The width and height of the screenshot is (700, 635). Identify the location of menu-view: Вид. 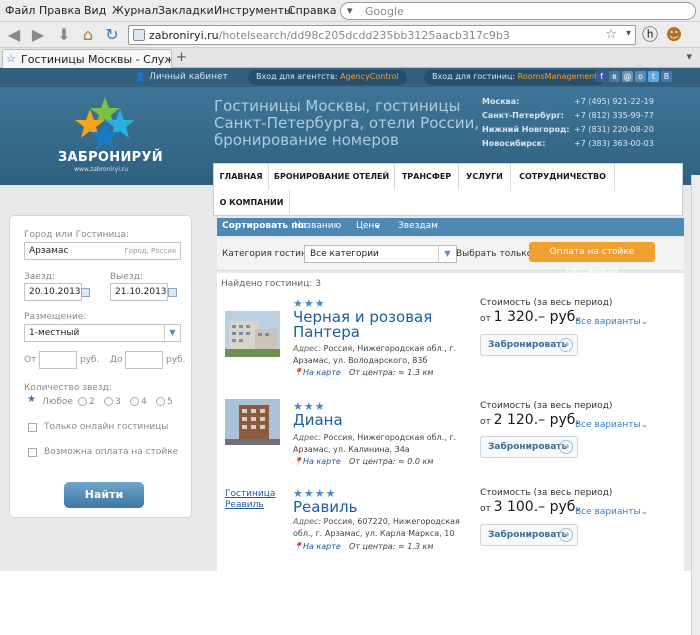
(95, 10).